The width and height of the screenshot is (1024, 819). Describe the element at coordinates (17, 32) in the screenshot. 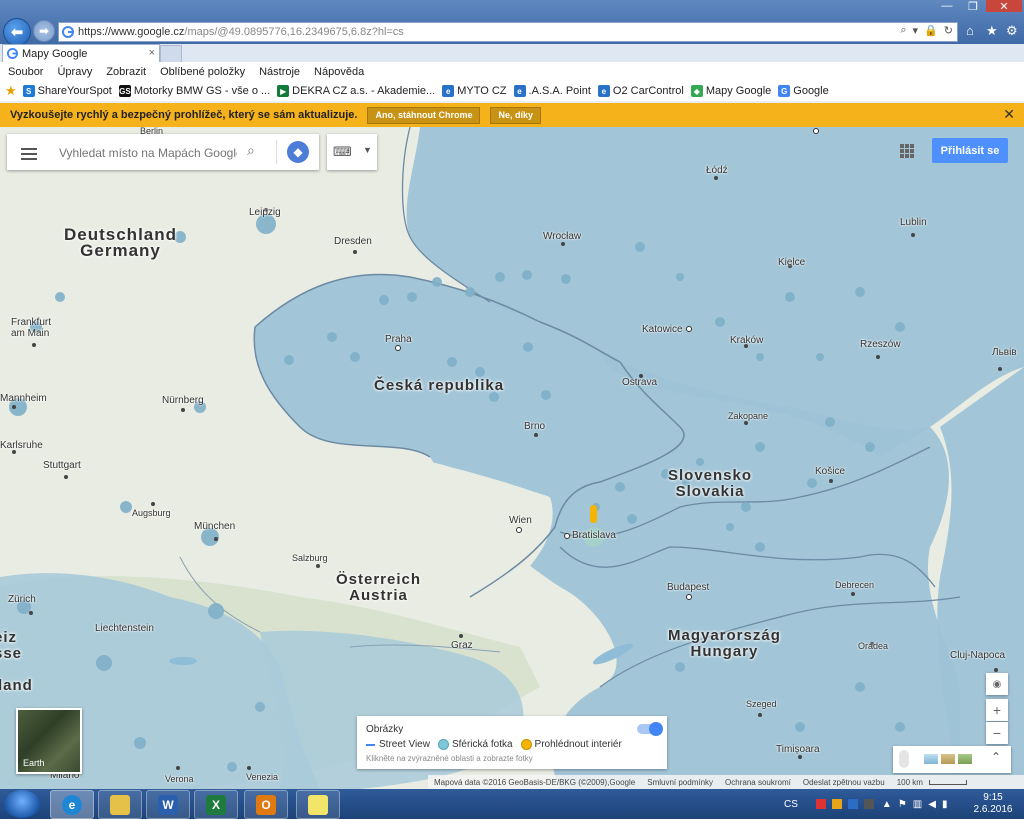

I see `back-button: ⬅` at that location.